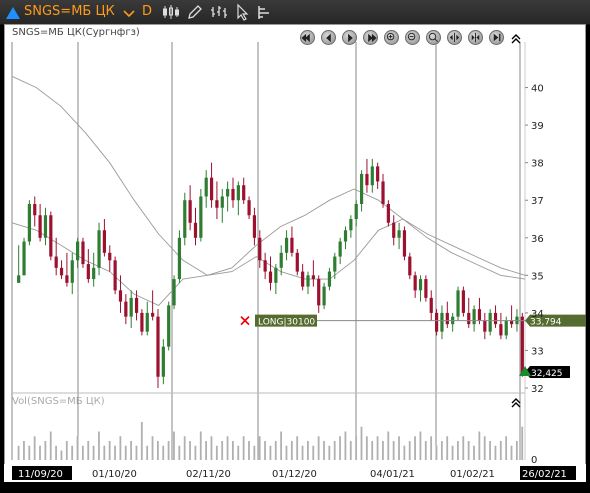 This screenshot has width=590, height=493. I want to click on toolbar: SNGS=МБ ЦК D, so click(295, 12).